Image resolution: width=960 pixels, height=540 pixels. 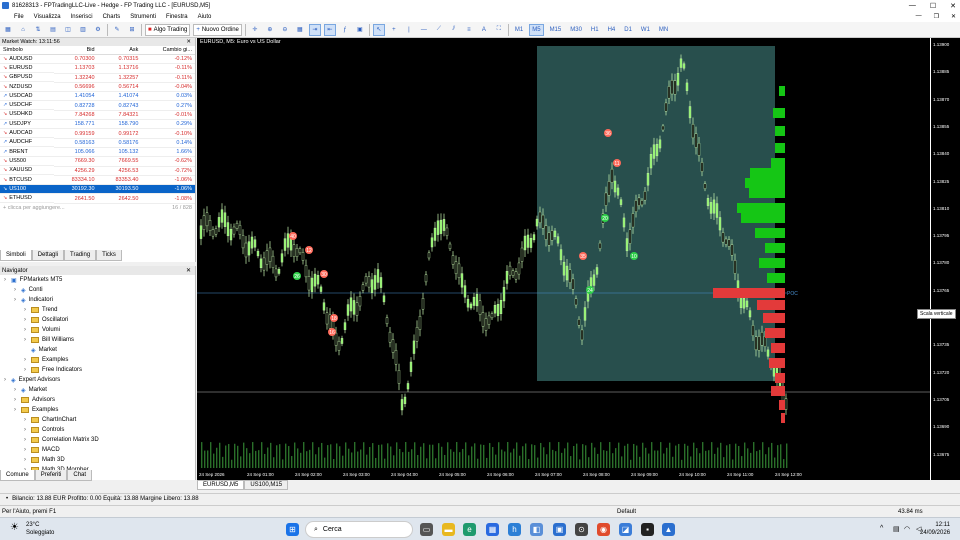 What do you see at coordinates (97, 96) in the screenshot?
I see `market-watch-row: ↗ USDCAD 1.41054 1.41074 0.03%` at bounding box center [97, 96].